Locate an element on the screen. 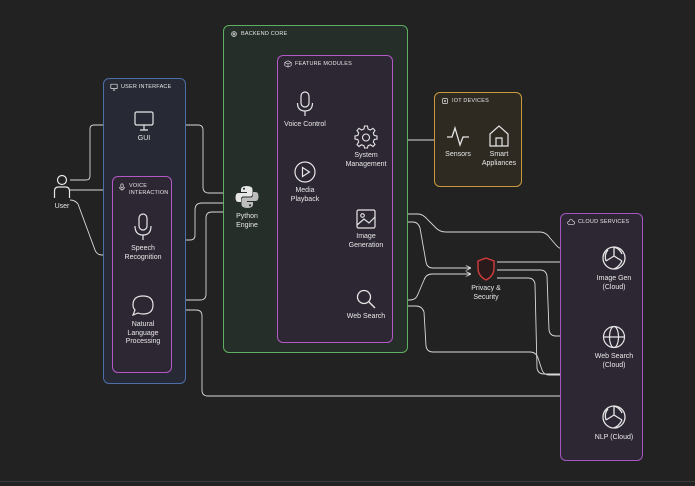  node-system-management: System Management is located at coordinates (366, 147).